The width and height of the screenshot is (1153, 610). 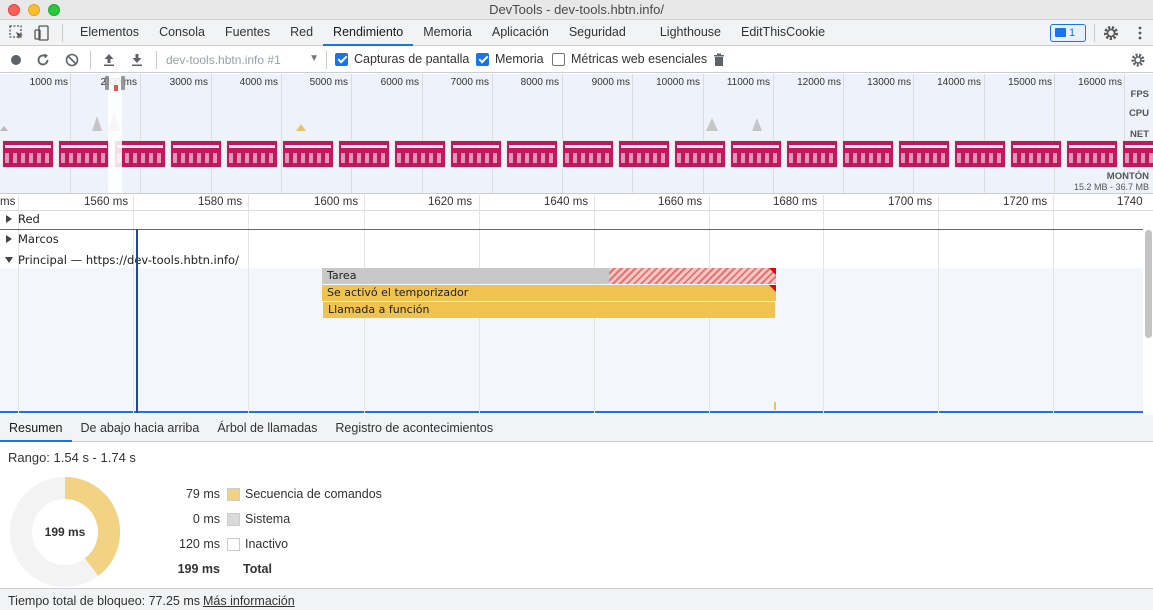 What do you see at coordinates (137, 321) in the screenshot?
I see `time-cursor` at bounding box center [137, 321].